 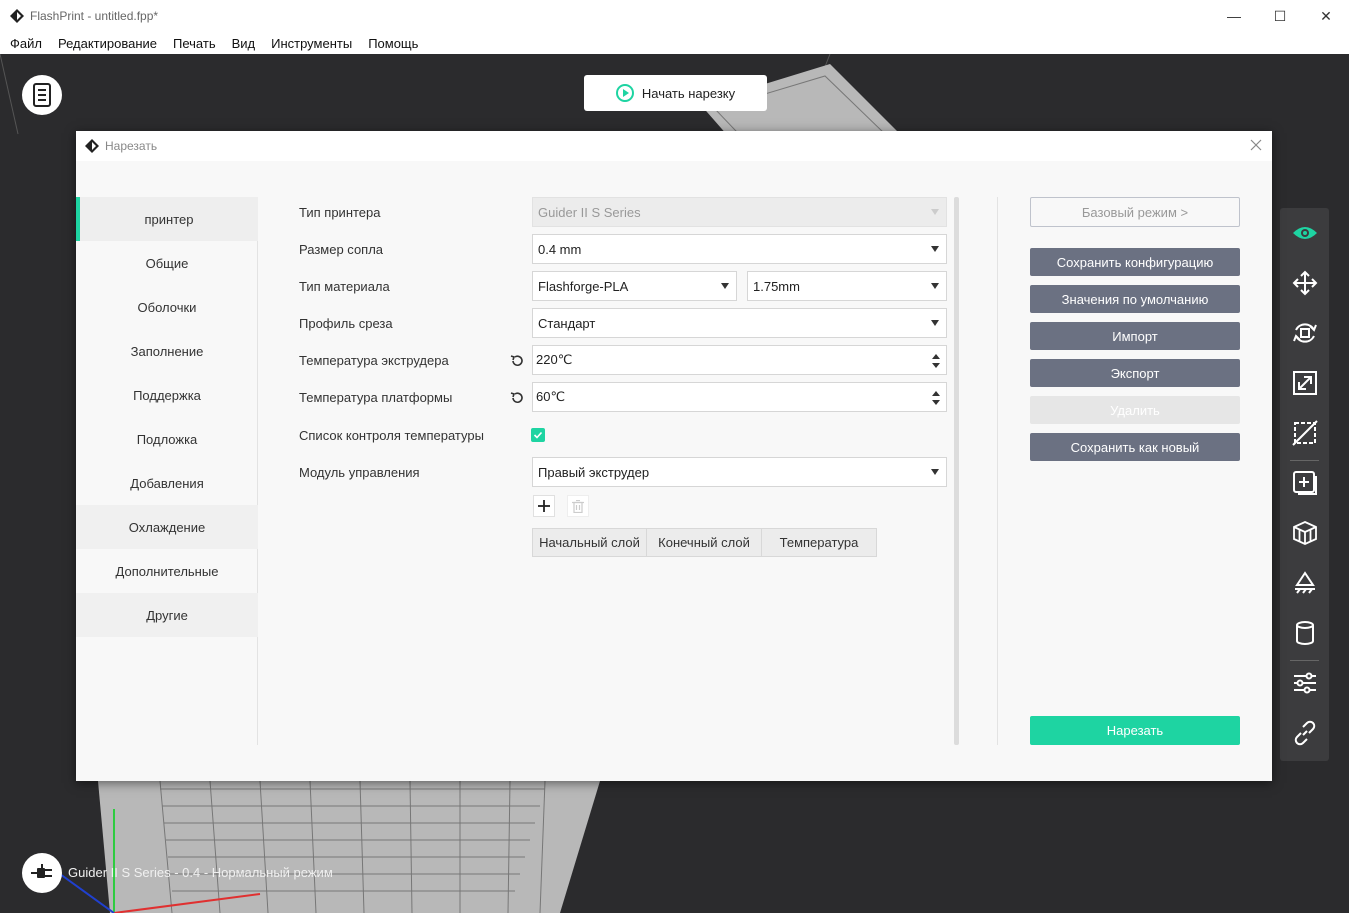 I want to click on column-end-layer: Конечный слой, so click(x=704, y=542).